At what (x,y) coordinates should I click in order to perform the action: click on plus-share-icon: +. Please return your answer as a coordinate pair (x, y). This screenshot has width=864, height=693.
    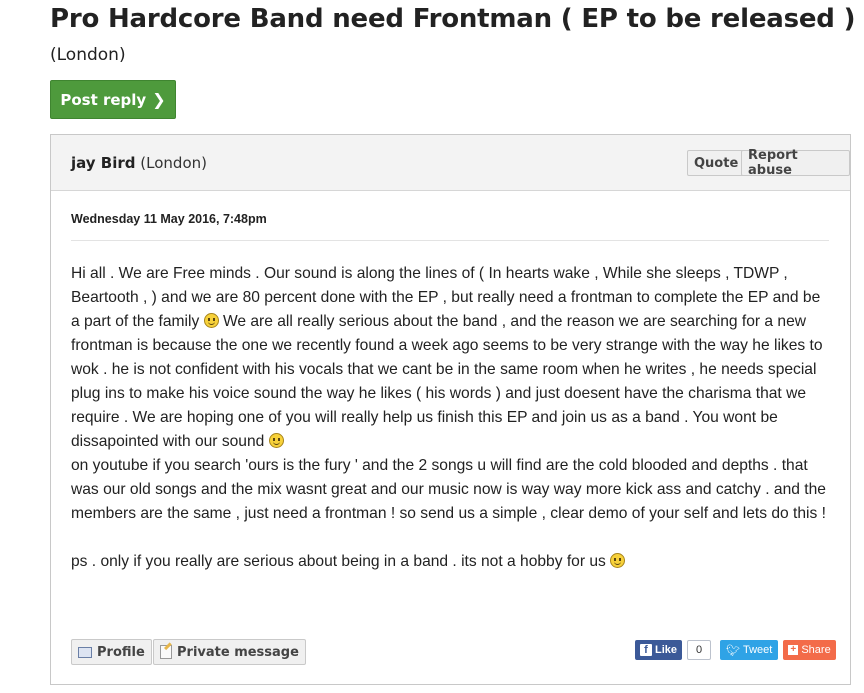
    Looking at the image, I should click on (793, 650).